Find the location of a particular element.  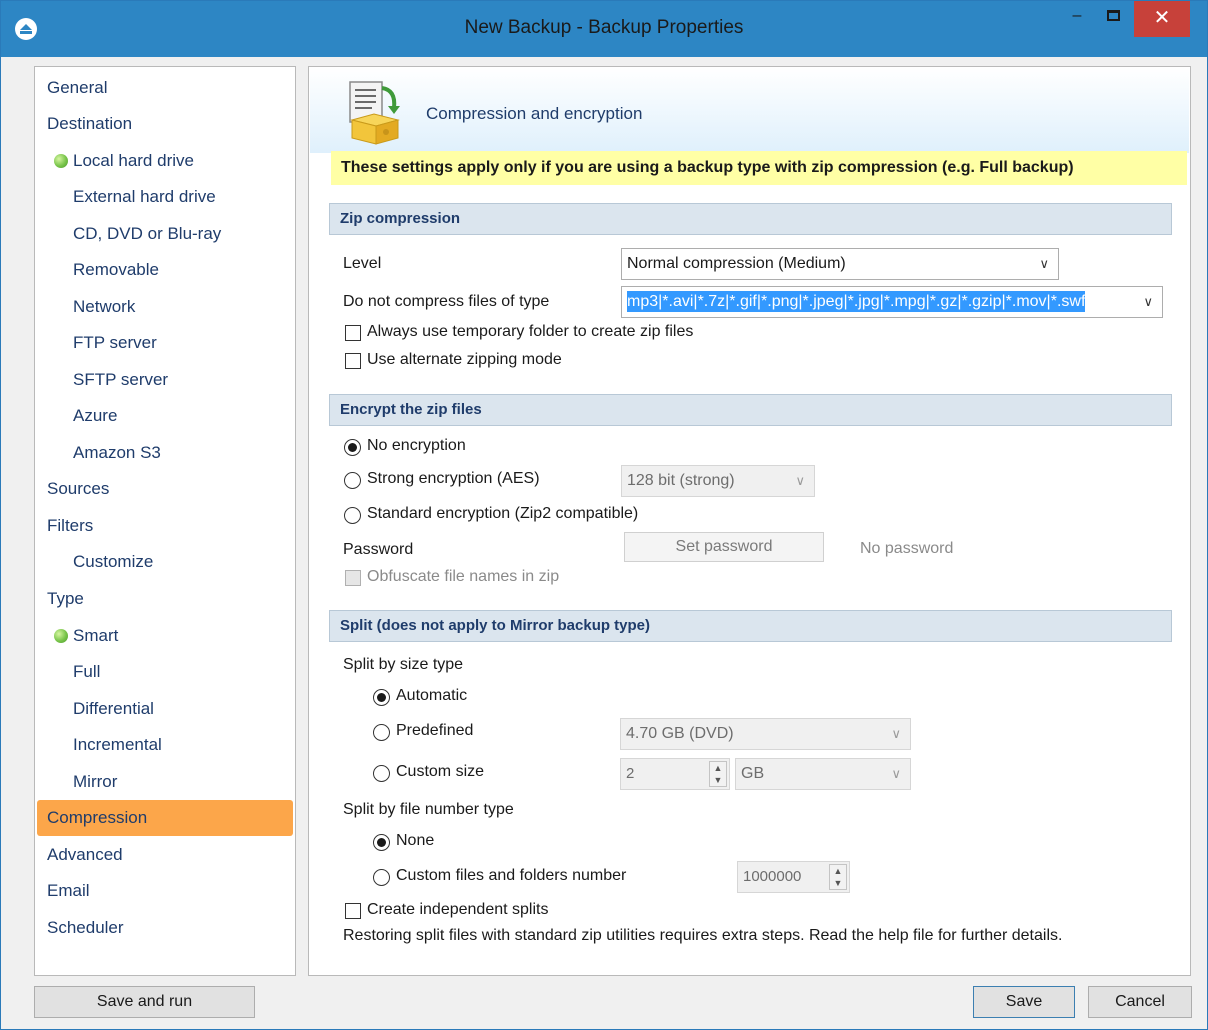

nav-item-differential: Differential is located at coordinates (113, 709).